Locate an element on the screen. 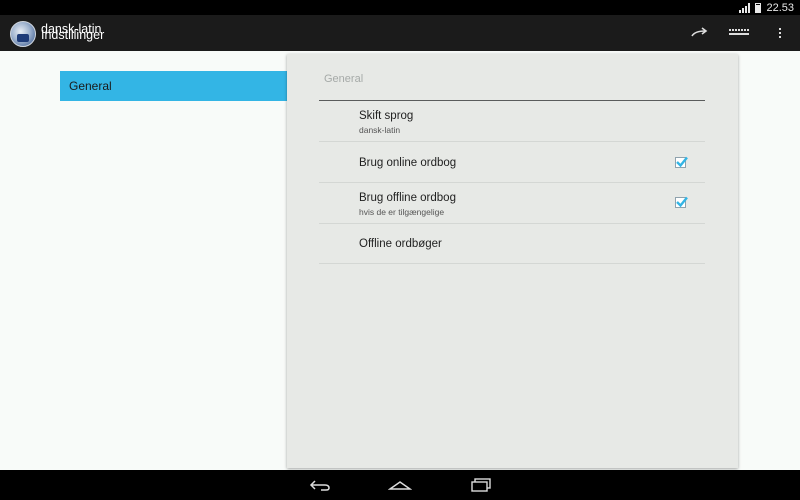 Image resolution: width=800 pixels, height=500 pixels. battery-icon is located at coordinates (758, 7).